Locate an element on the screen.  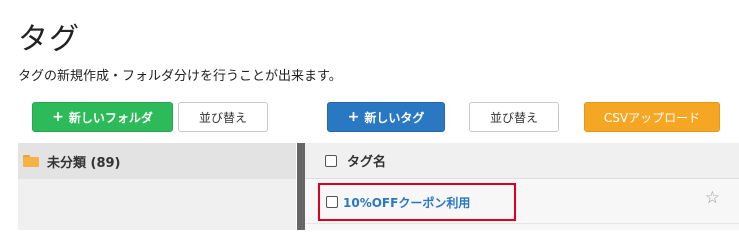
sort-tags-button: 並び替え is located at coordinates (514, 117).